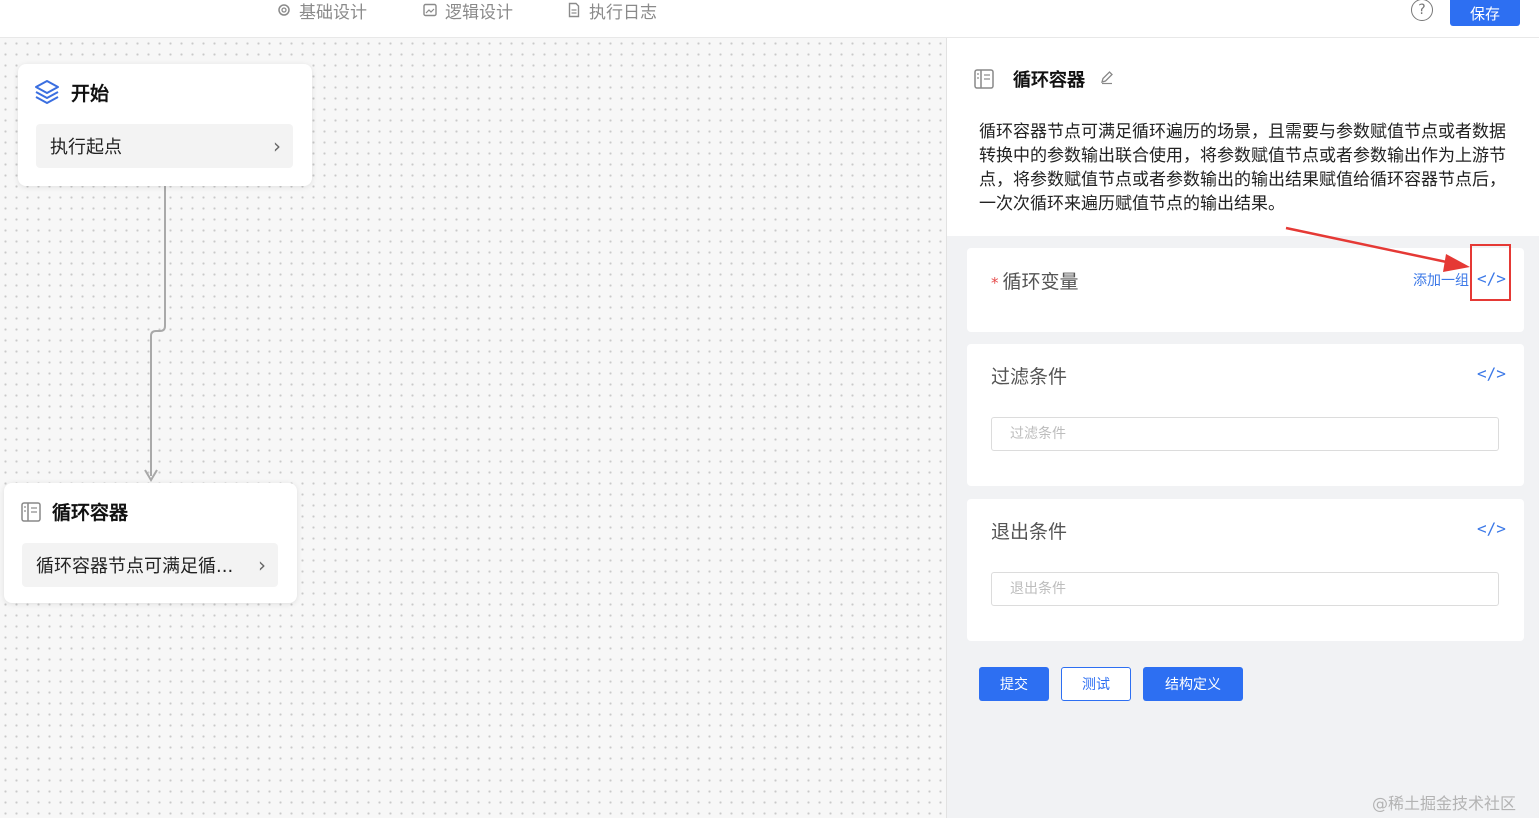  I want to click on save-button: 保存, so click(1485, 13).